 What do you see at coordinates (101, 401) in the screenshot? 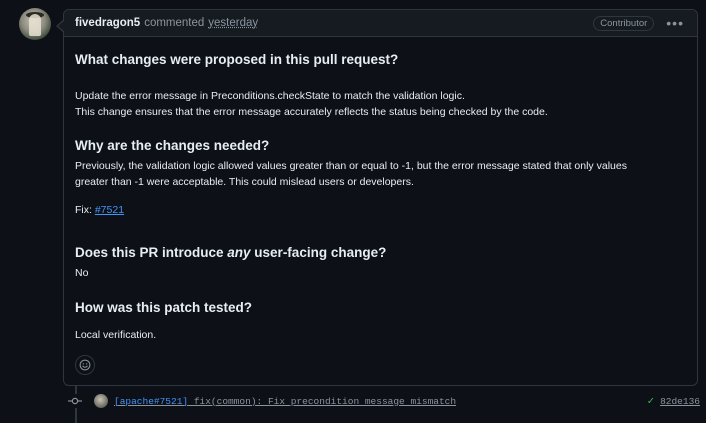
I see `commit-author-avatar` at bounding box center [101, 401].